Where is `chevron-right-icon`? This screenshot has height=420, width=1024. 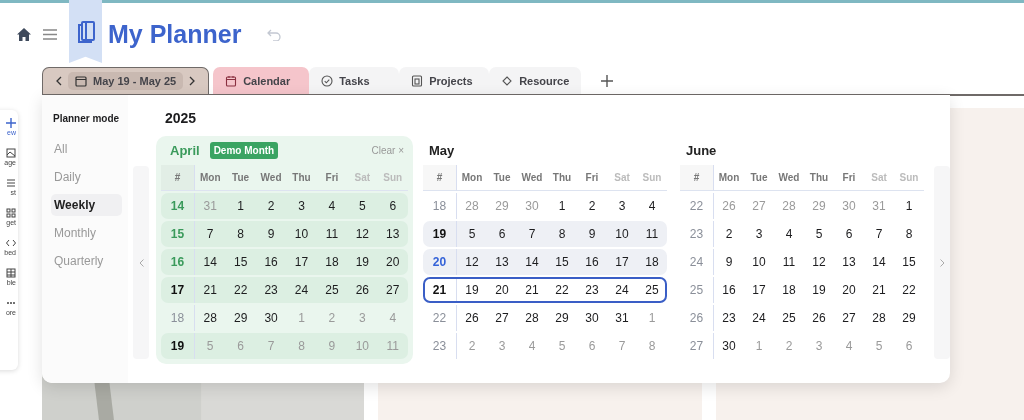 chevron-right-icon is located at coordinates (193, 81).